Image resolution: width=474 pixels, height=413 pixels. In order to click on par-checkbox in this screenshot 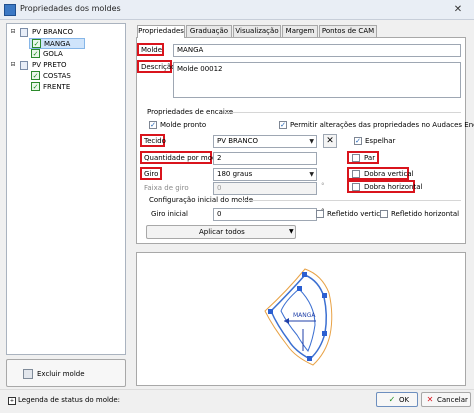, I will do `click(356, 158)`.